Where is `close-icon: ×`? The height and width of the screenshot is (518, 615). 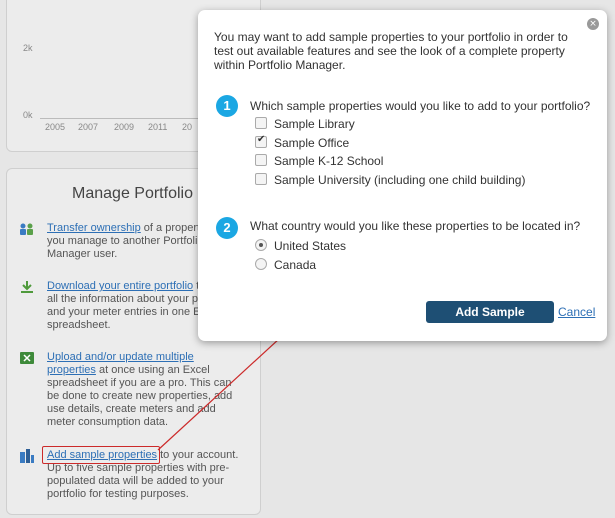
close-icon: × is located at coordinates (593, 24).